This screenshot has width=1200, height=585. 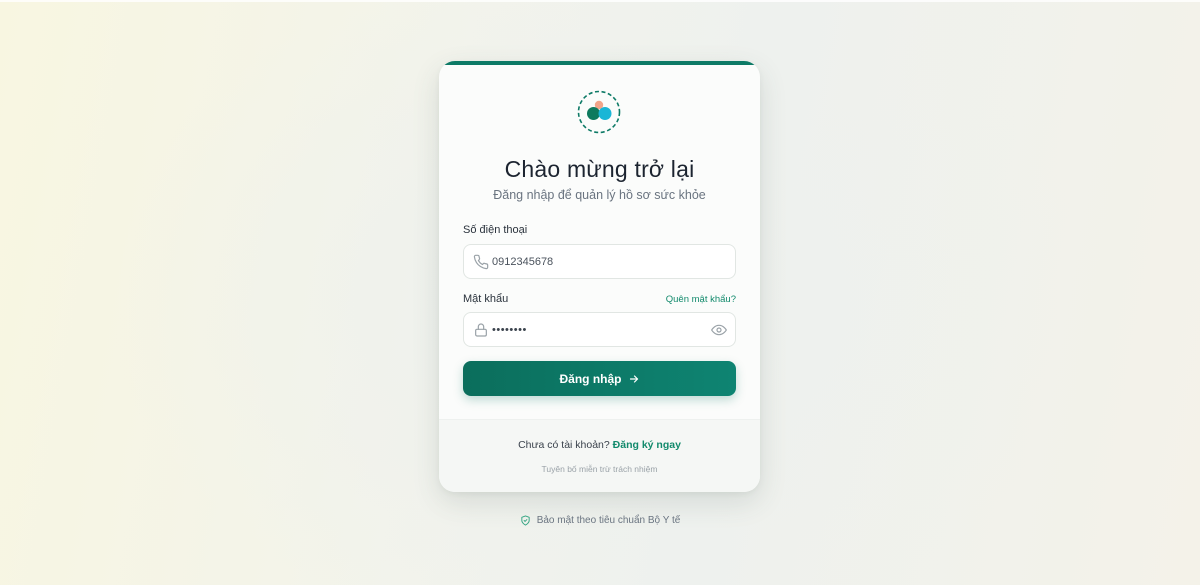 I want to click on phone-icon, so click(x=481, y=262).